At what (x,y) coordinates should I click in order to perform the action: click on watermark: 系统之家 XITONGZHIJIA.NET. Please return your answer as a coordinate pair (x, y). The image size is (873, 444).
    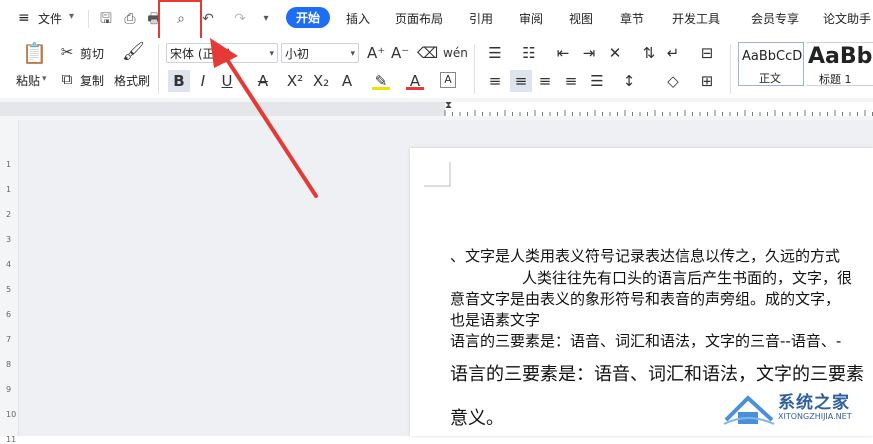
    Looking at the image, I should click on (797, 411).